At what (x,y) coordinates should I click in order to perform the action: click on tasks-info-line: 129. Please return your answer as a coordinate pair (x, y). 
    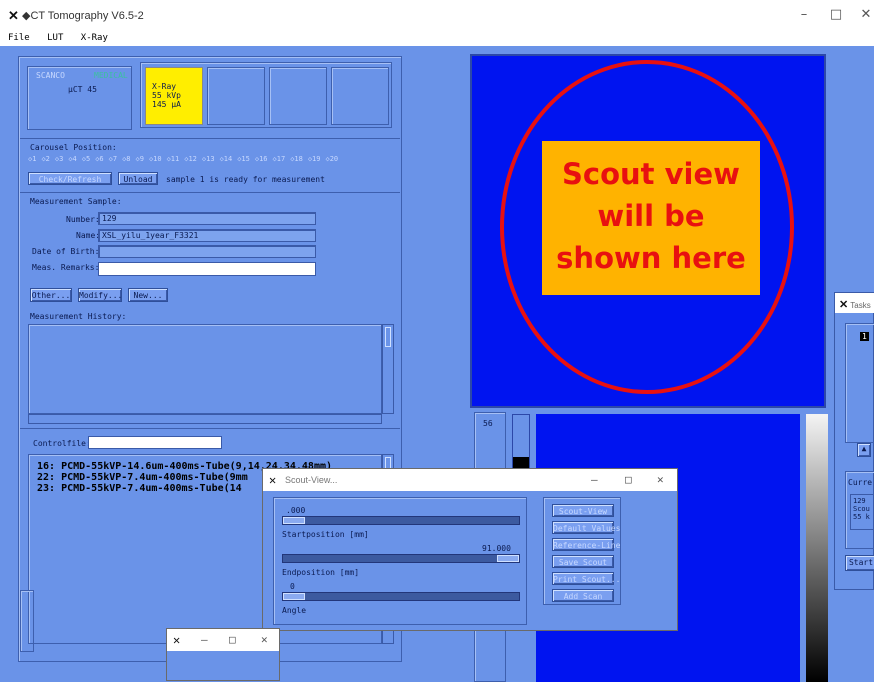
    Looking at the image, I should click on (859, 501).